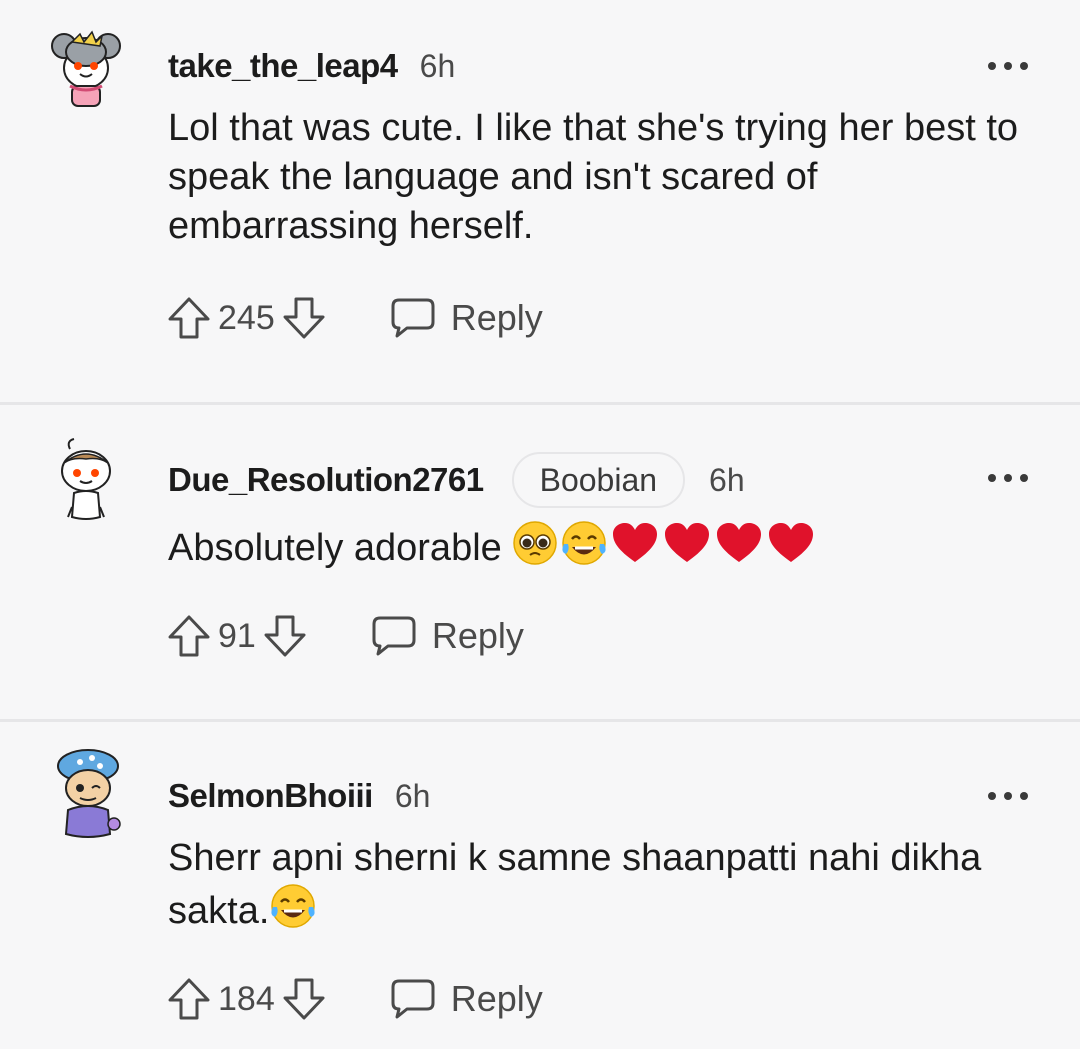 This screenshot has height=1049, width=1080. What do you see at coordinates (535, 549) in the screenshot?
I see `pleading-face-icon` at bounding box center [535, 549].